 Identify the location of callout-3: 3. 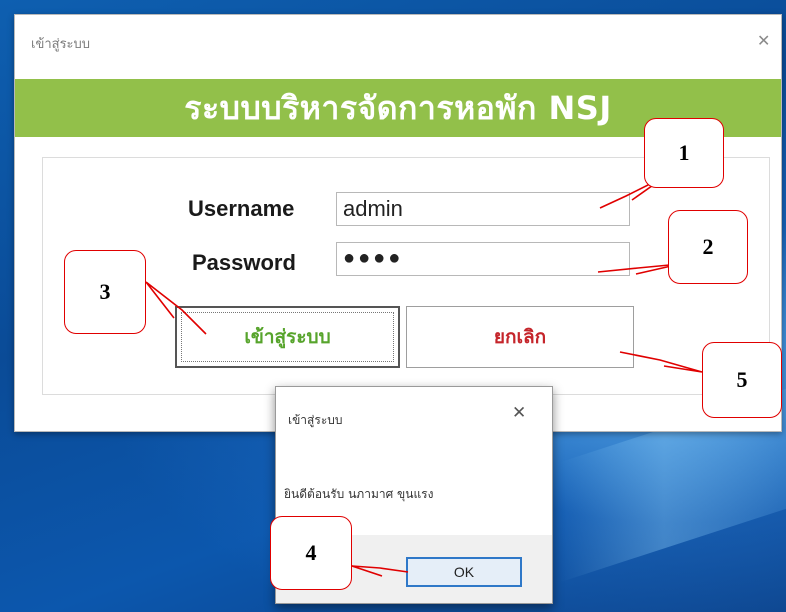
(105, 292).